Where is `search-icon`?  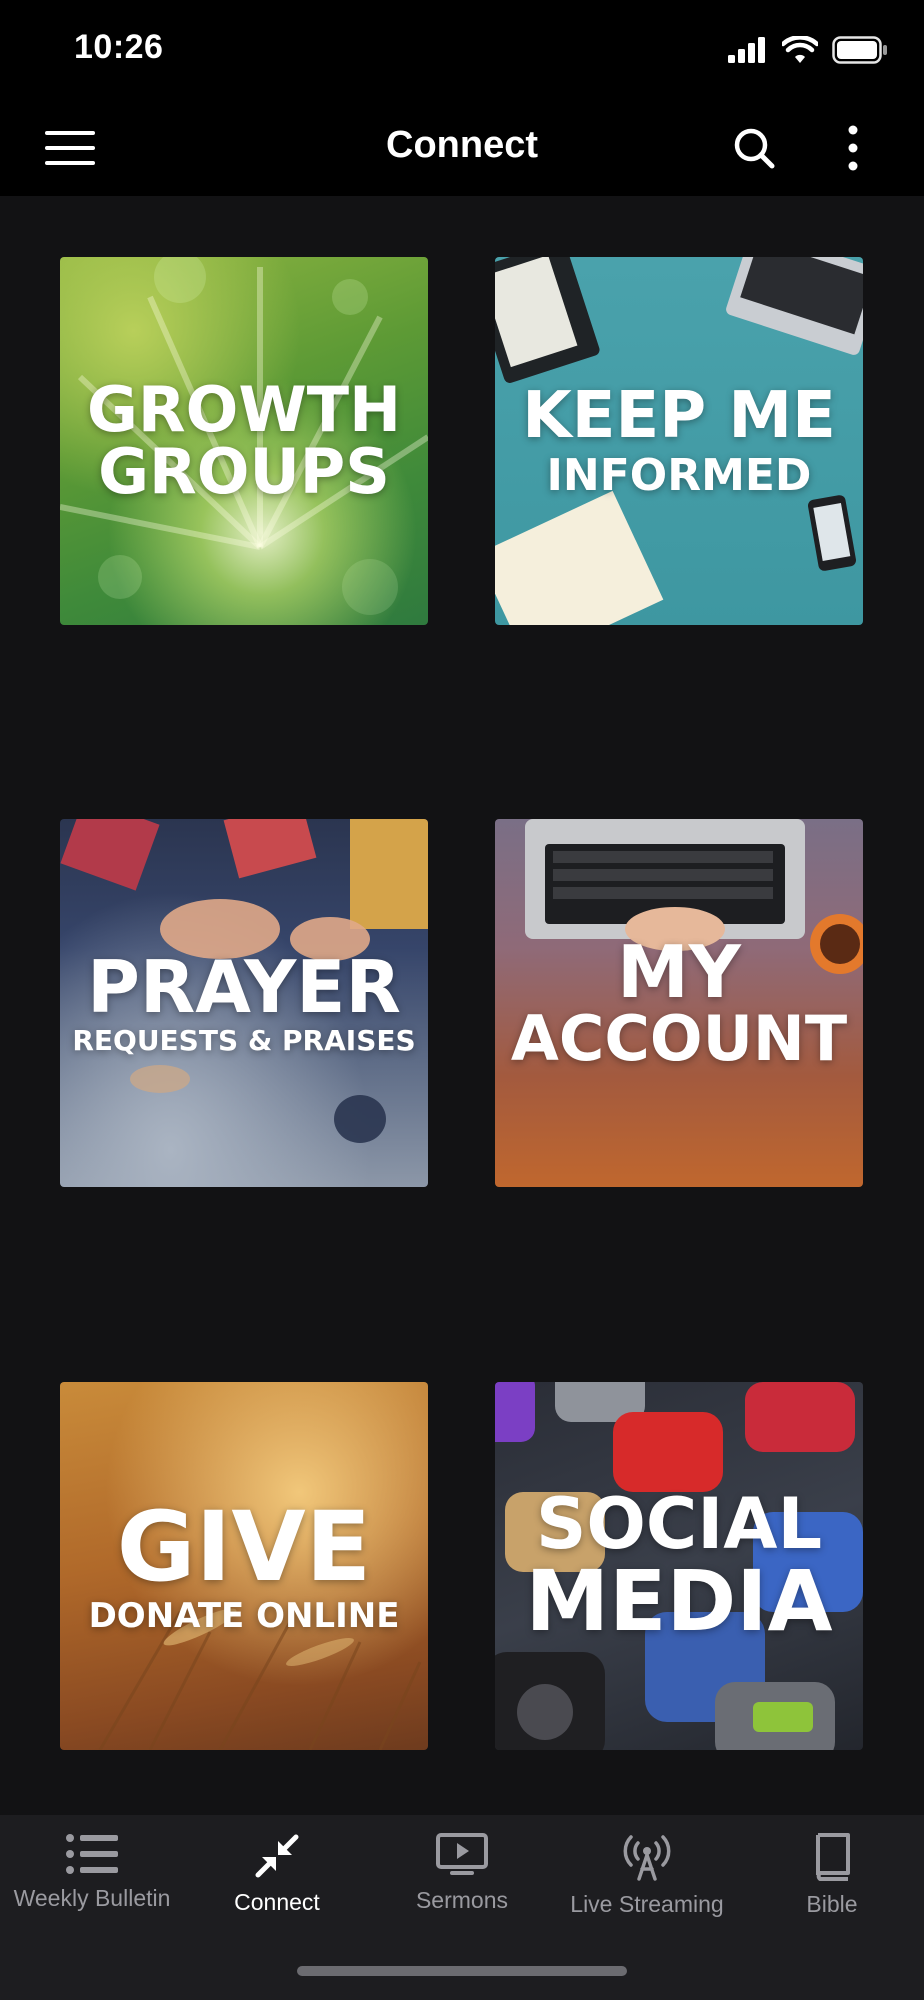 search-icon is located at coordinates (754, 148).